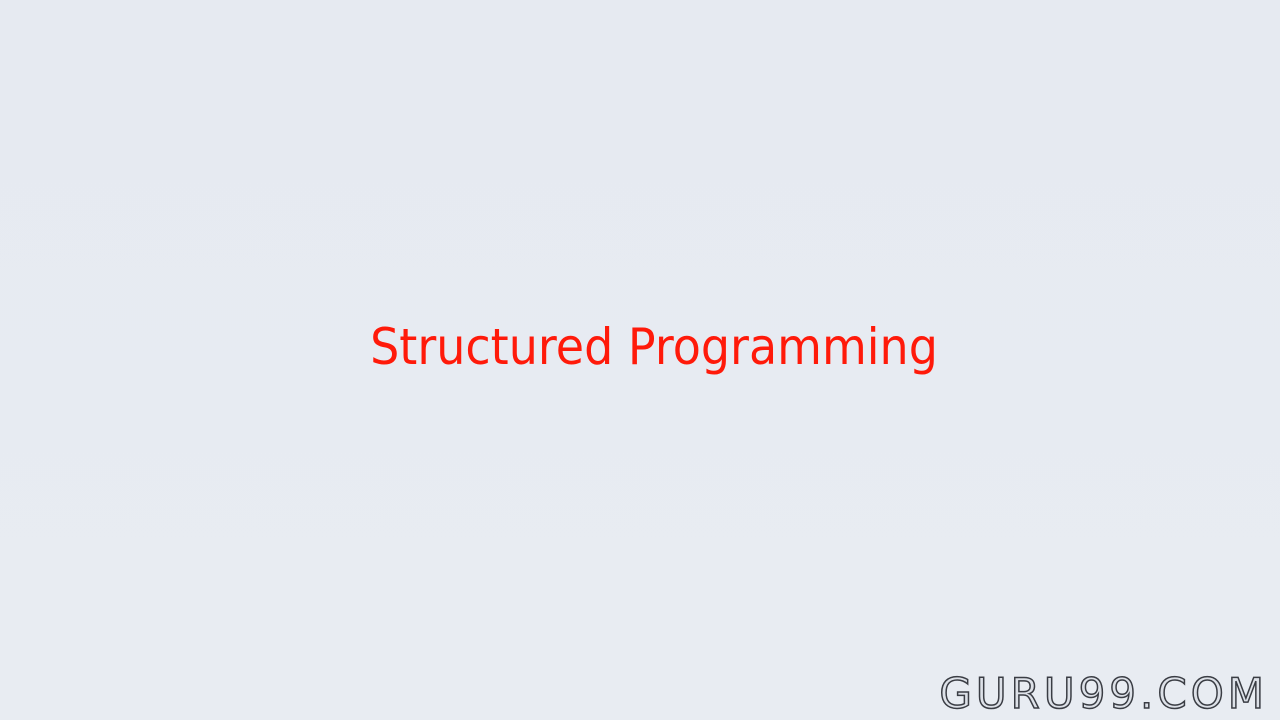 Image resolution: width=1280 pixels, height=720 pixels. I want to click on watermark: GURU99.COM, so click(1103, 693).